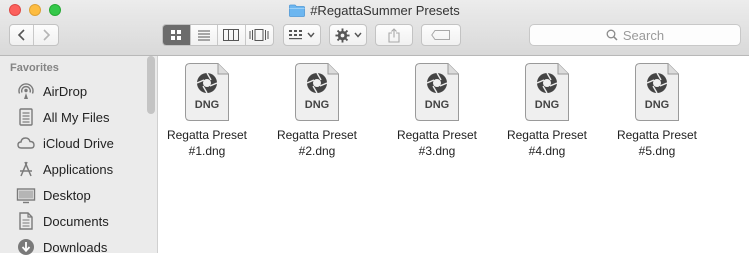  I want to click on chevron-left-icon, so click(21, 35).